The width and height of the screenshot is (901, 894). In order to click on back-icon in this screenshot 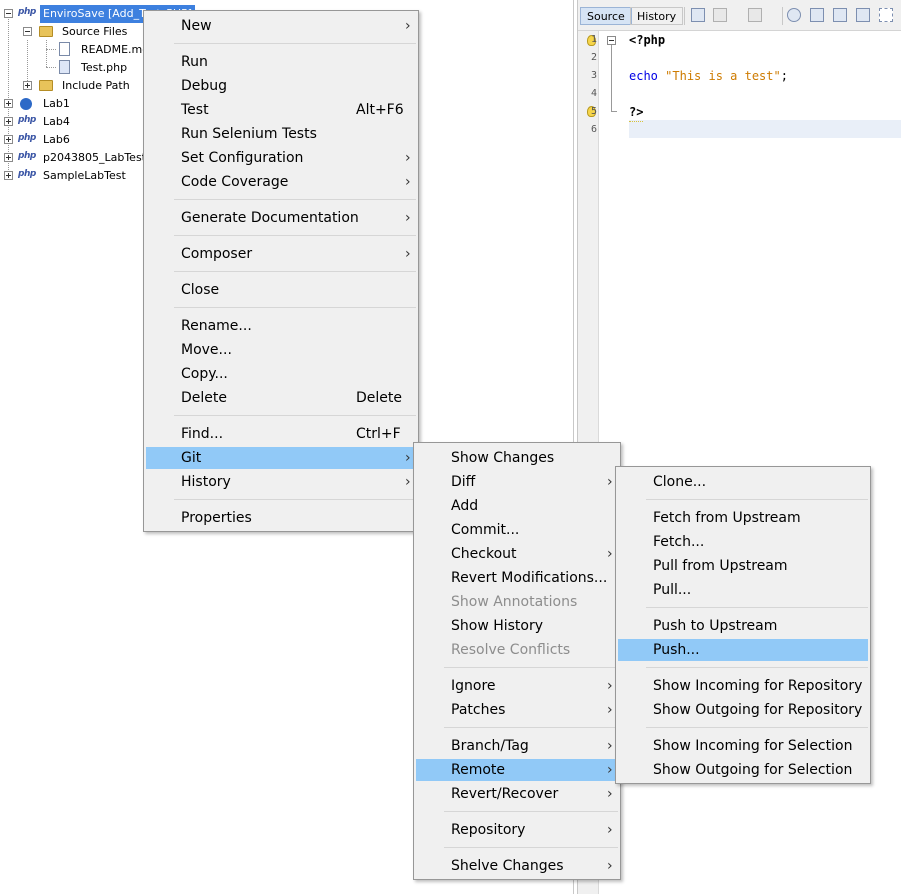, I will do `click(720, 15)`.